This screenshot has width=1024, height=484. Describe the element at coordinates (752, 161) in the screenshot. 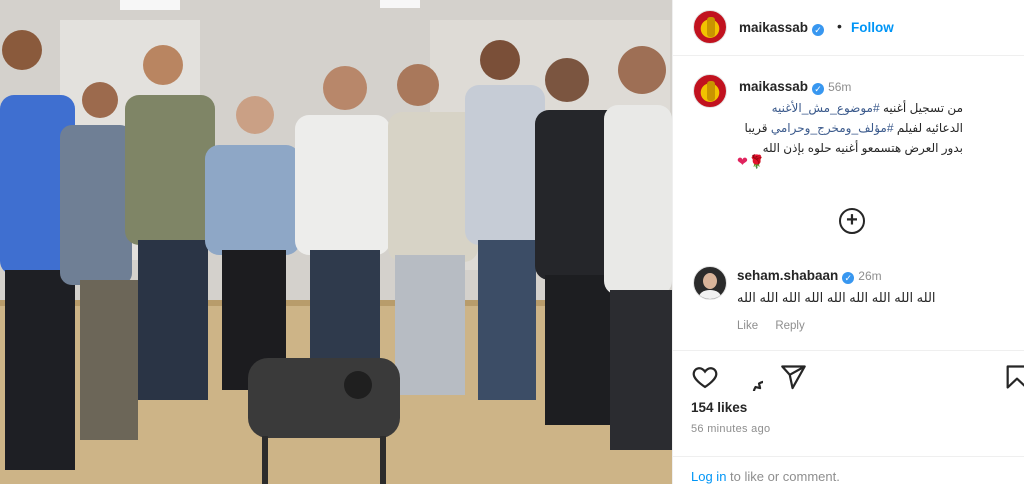

I see `caption-emoji: ❤🌹` at that location.